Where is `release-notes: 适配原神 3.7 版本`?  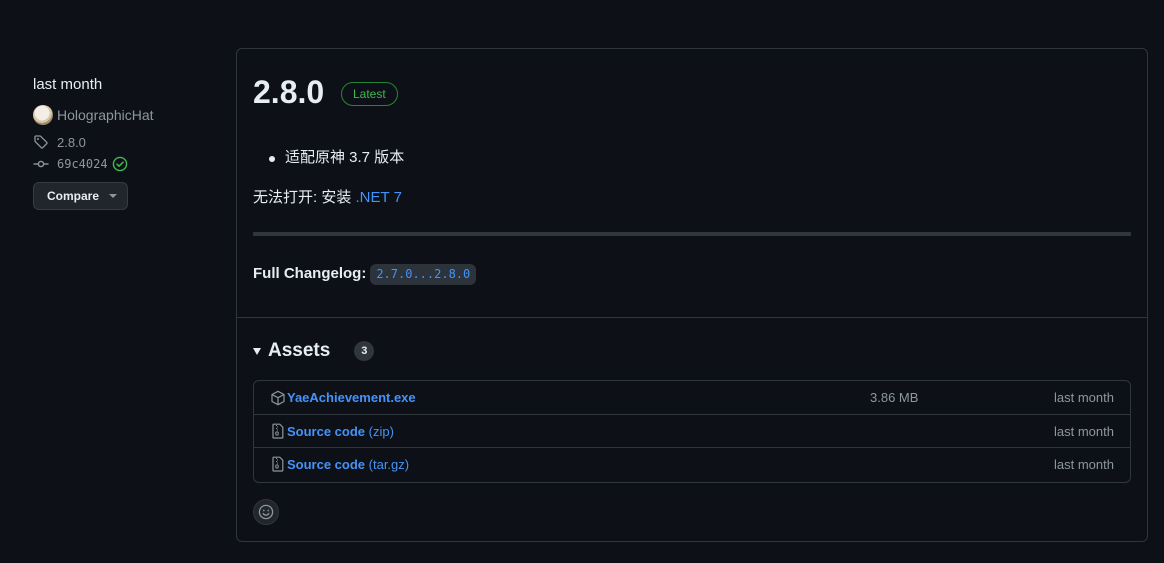
release-notes: 适配原神 3.7 版本 is located at coordinates (336, 158).